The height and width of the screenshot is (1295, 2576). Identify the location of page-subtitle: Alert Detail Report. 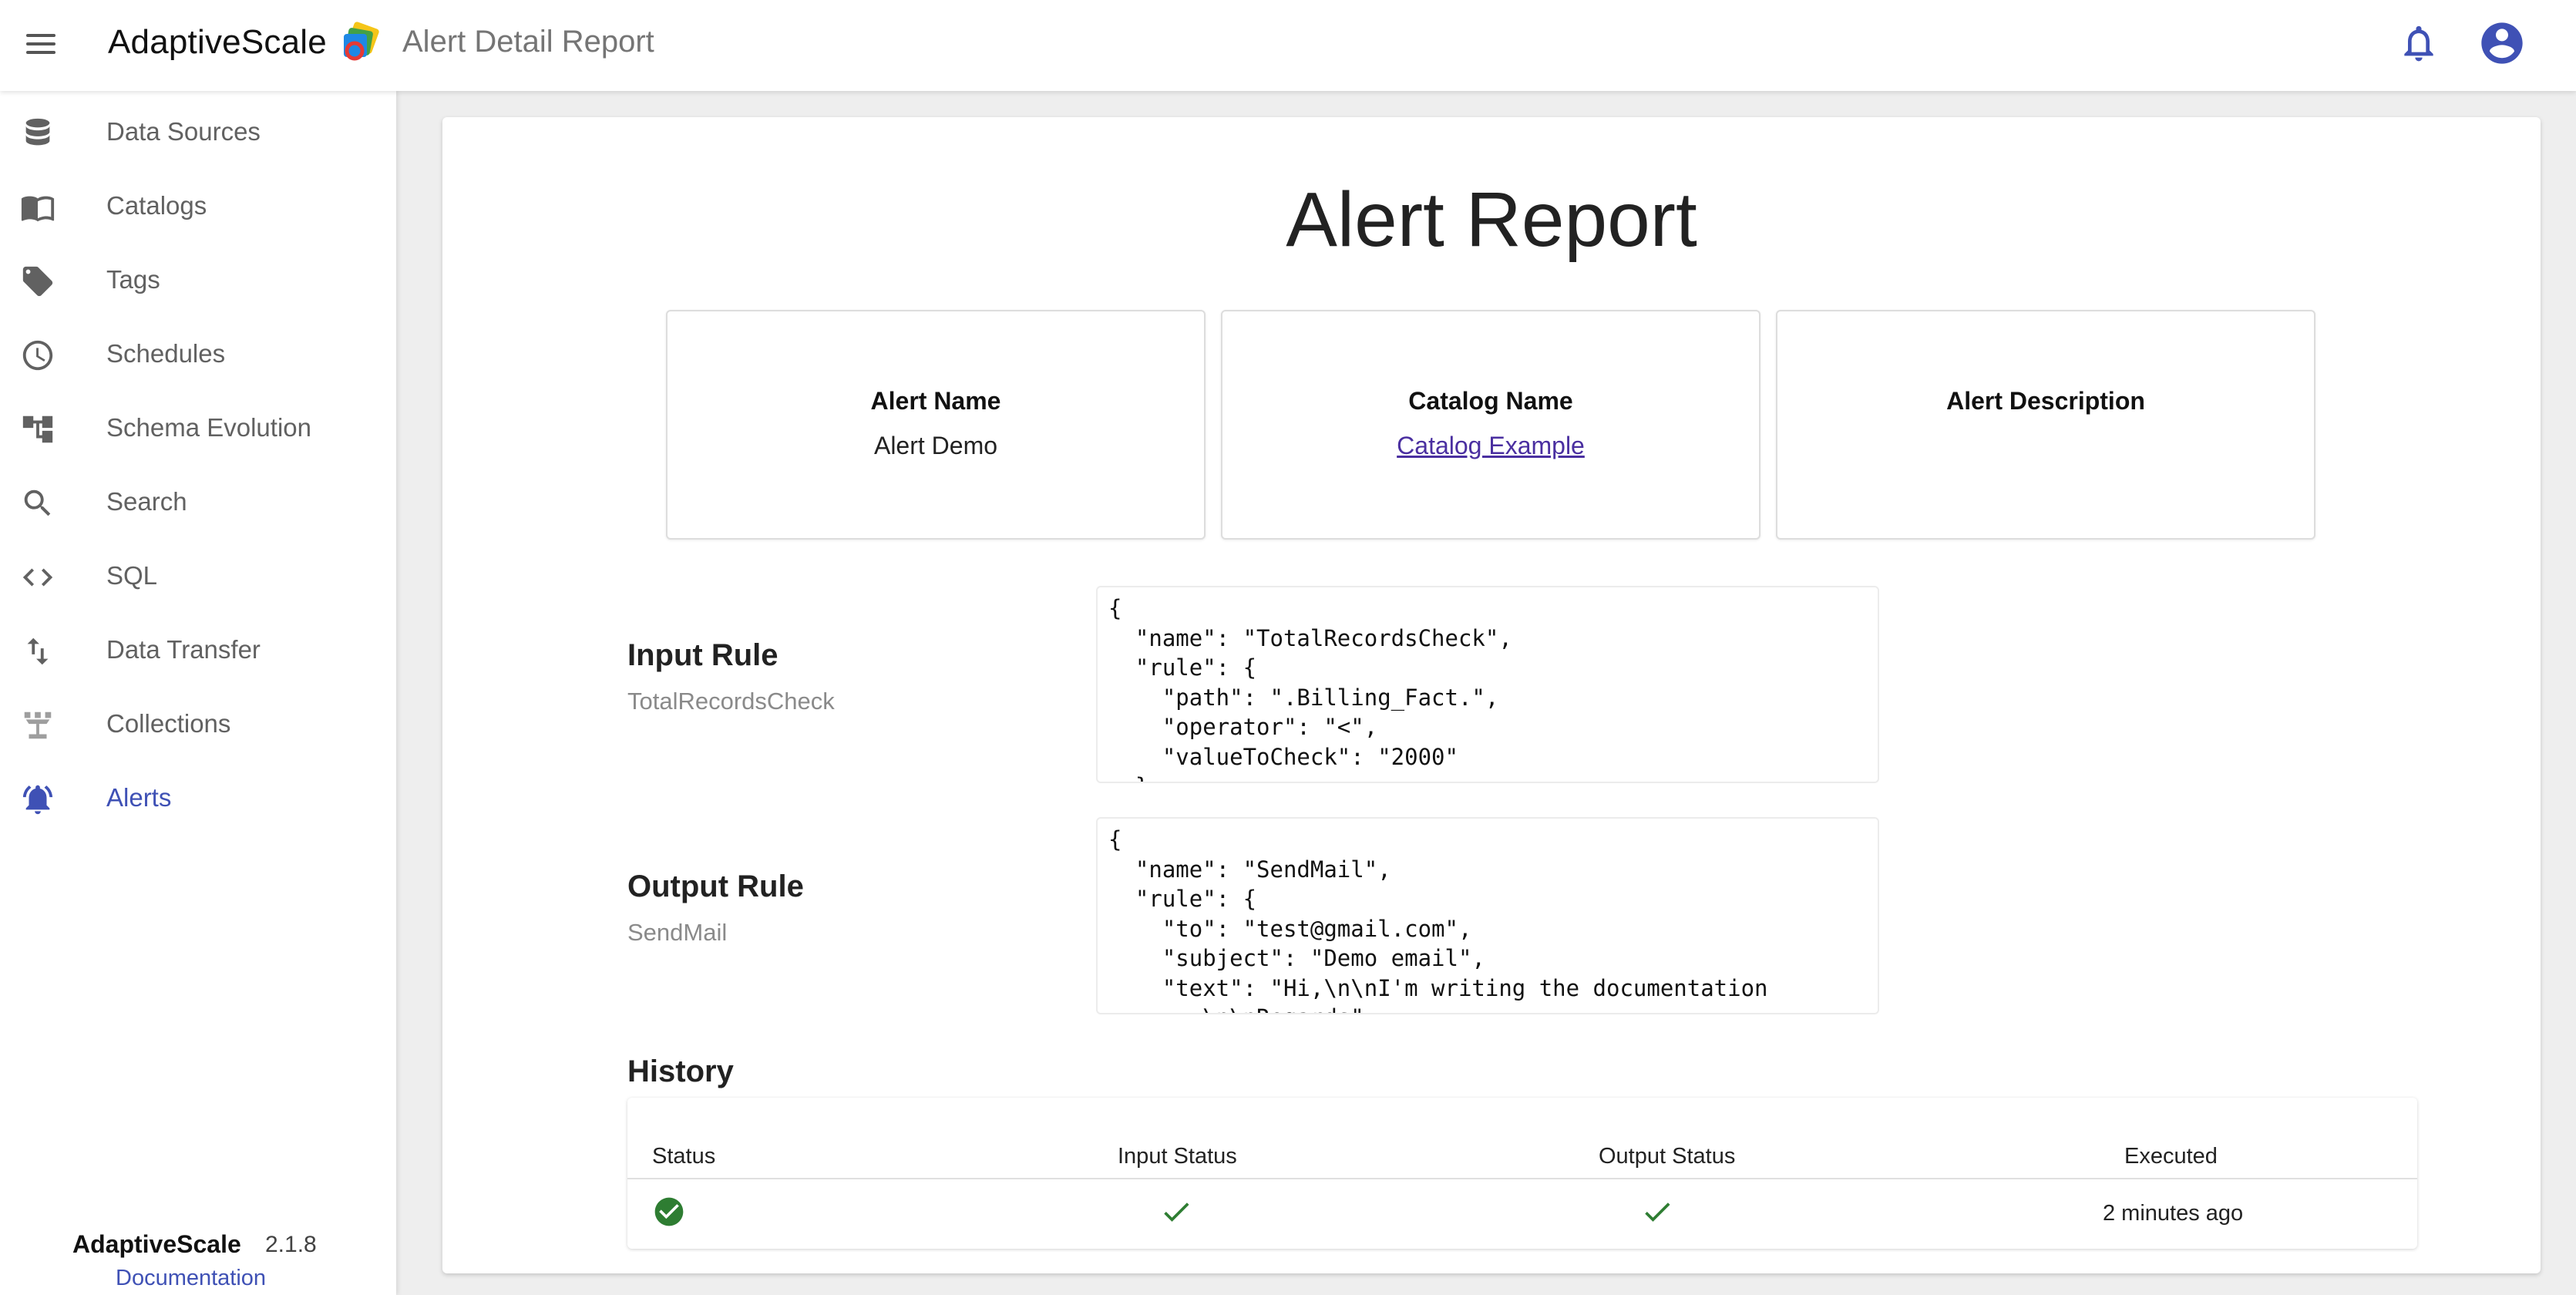
(528, 42).